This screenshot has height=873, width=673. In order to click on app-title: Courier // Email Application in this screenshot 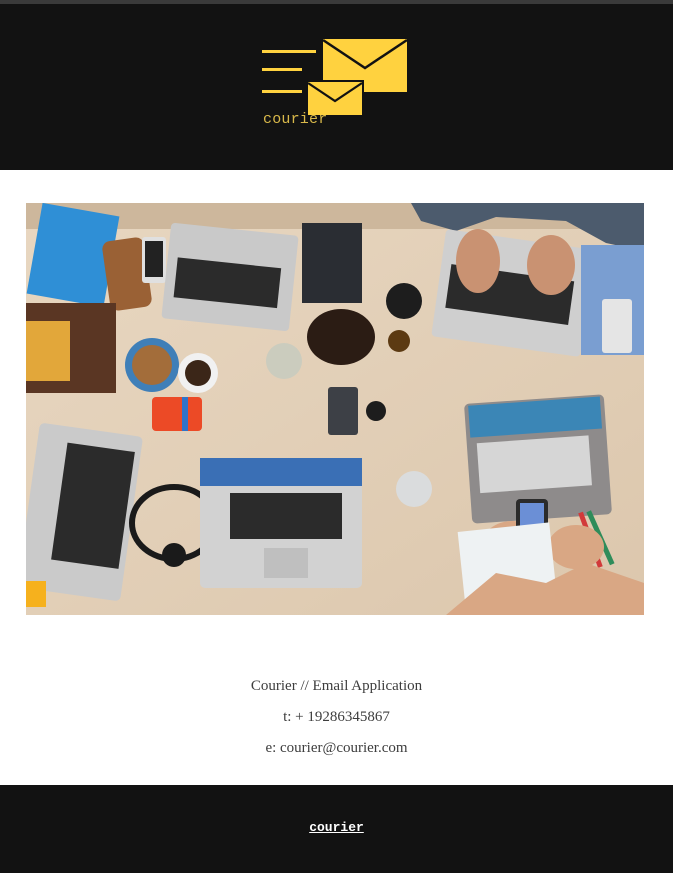, I will do `click(336, 686)`.